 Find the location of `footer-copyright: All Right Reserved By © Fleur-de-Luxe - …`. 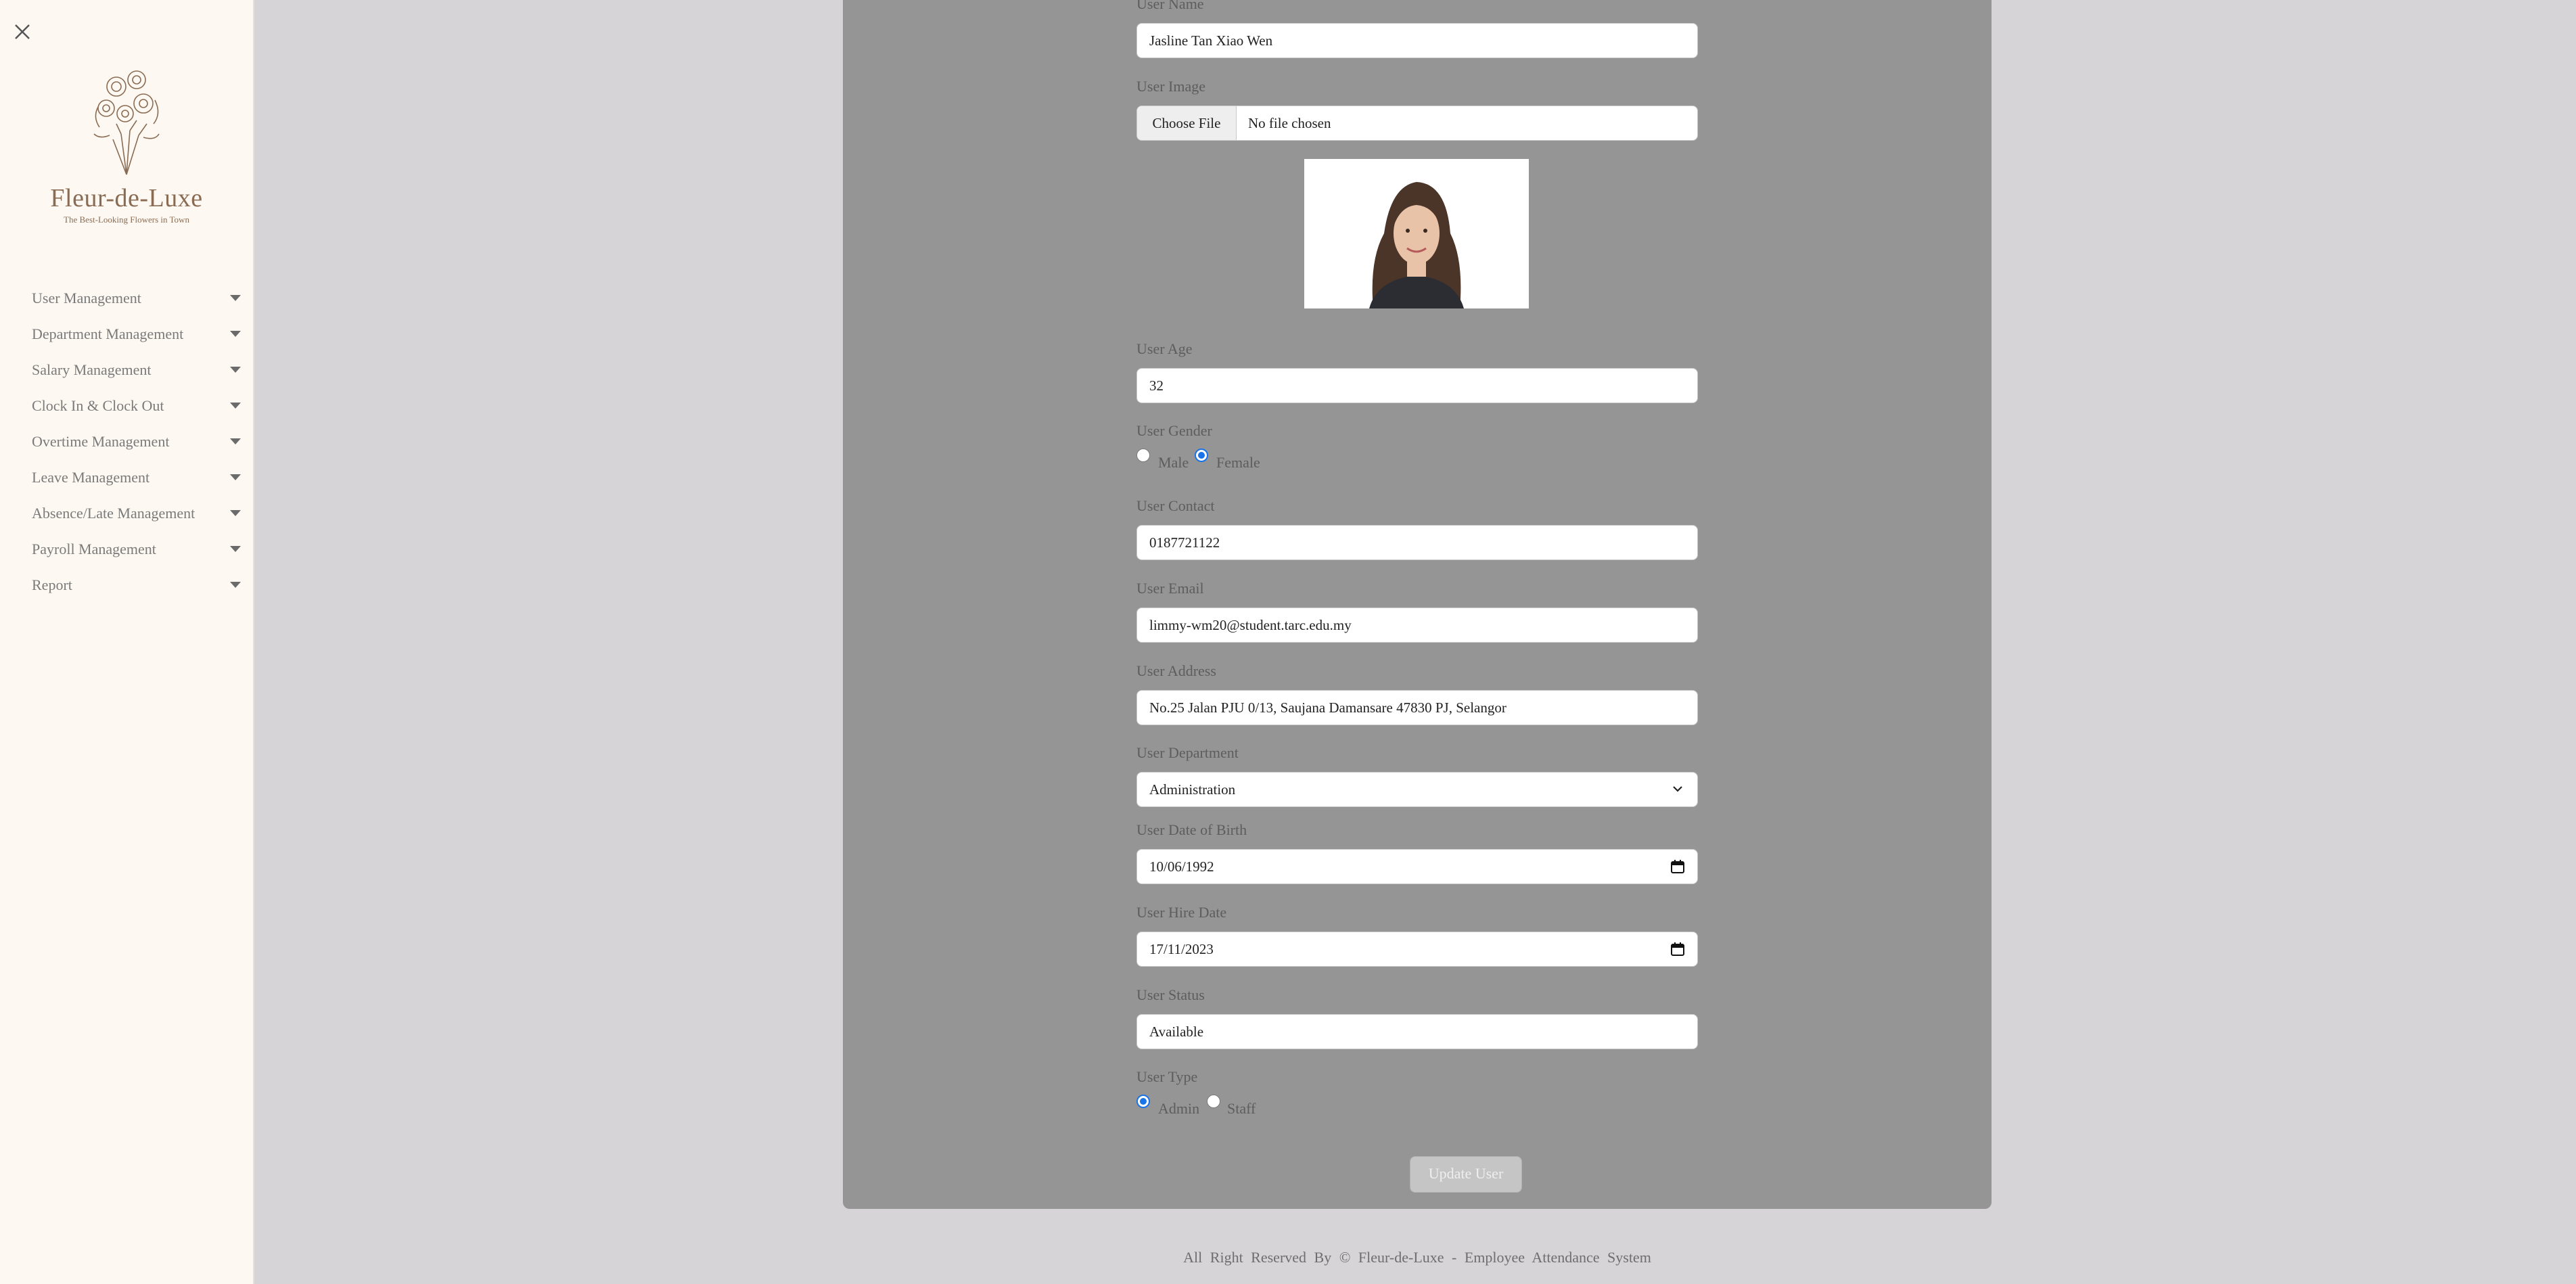

footer-copyright: All Right Reserved By © Fleur-de-Luxe - … is located at coordinates (1417, 1257).